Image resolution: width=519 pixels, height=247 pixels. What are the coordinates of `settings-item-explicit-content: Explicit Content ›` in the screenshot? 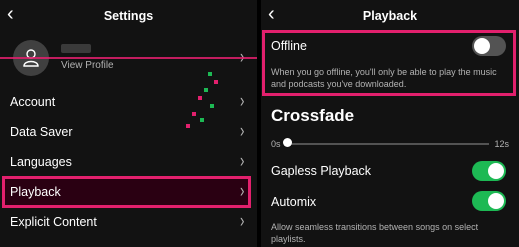 It's located at (128, 222).